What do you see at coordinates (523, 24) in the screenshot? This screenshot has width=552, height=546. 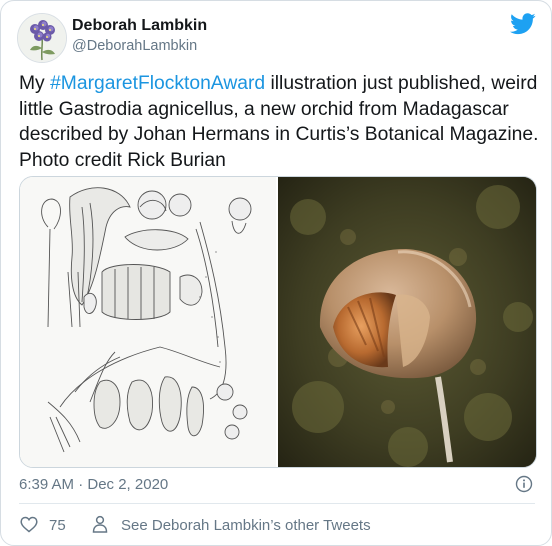 I see `twitter-bird-icon` at bounding box center [523, 24].